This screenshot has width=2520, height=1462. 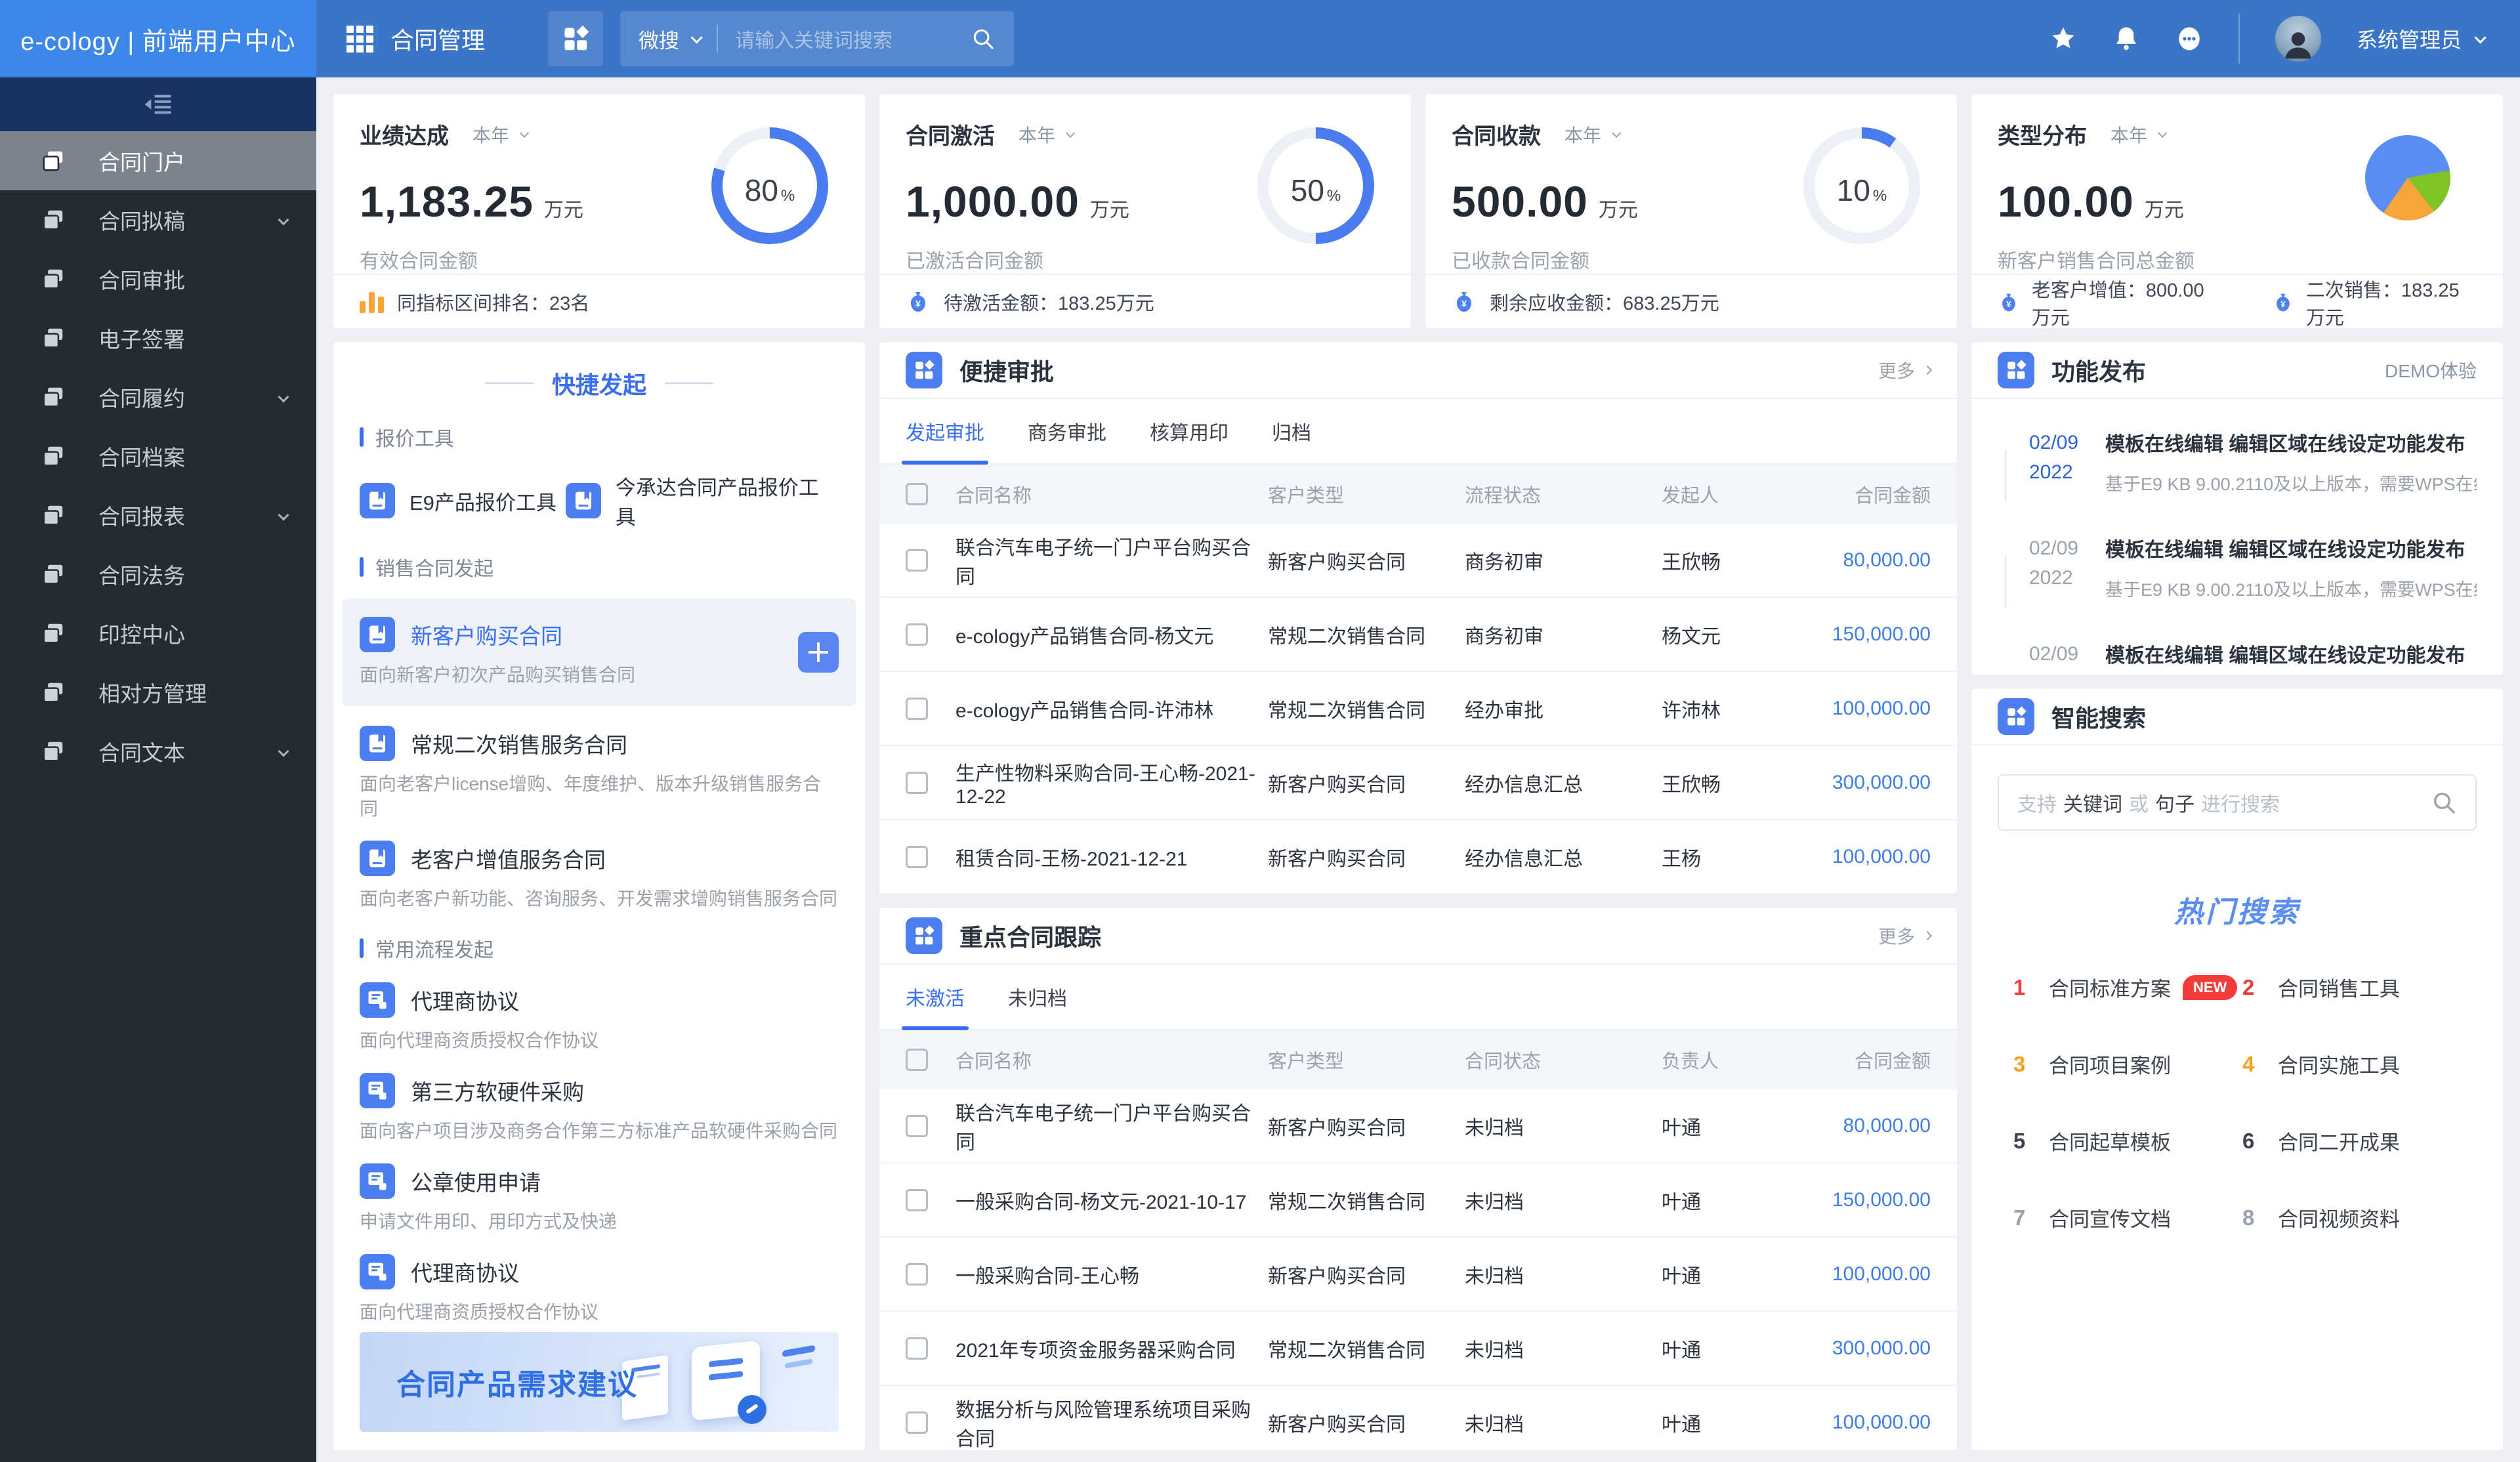 What do you see at coordinates (158, 692) in the screenshot?
I see `sidebar-item-counterparty-mgmt: 相对方管理` at bounding box center [158, 692].